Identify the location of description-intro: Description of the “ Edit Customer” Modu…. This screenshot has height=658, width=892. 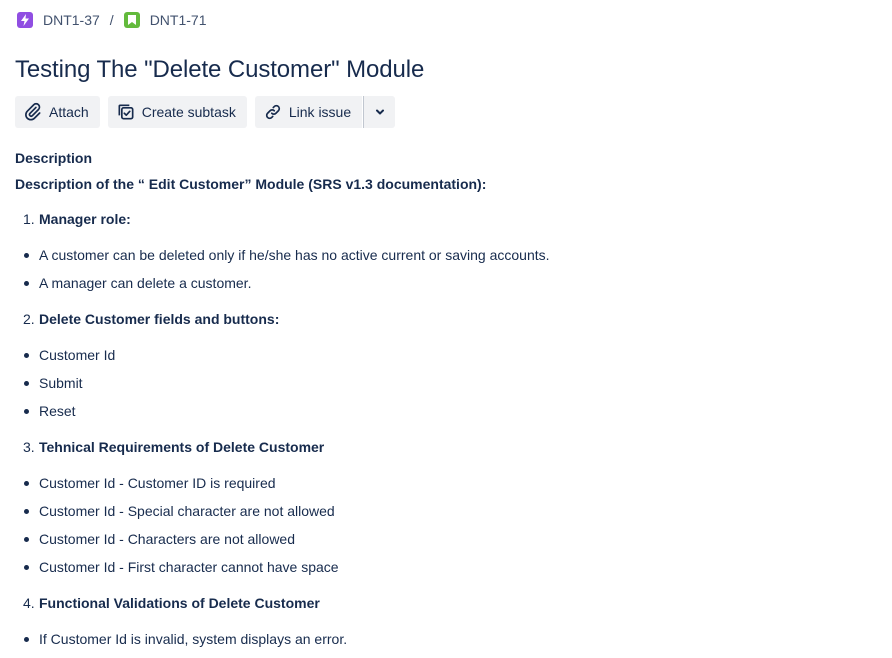
(251, 184).